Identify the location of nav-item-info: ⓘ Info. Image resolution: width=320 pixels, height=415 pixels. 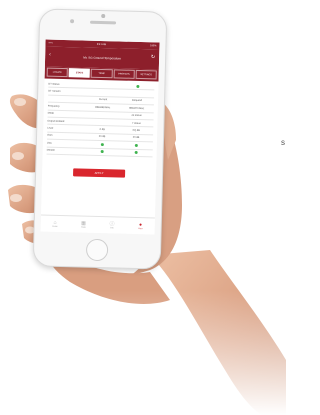
(112, 225).